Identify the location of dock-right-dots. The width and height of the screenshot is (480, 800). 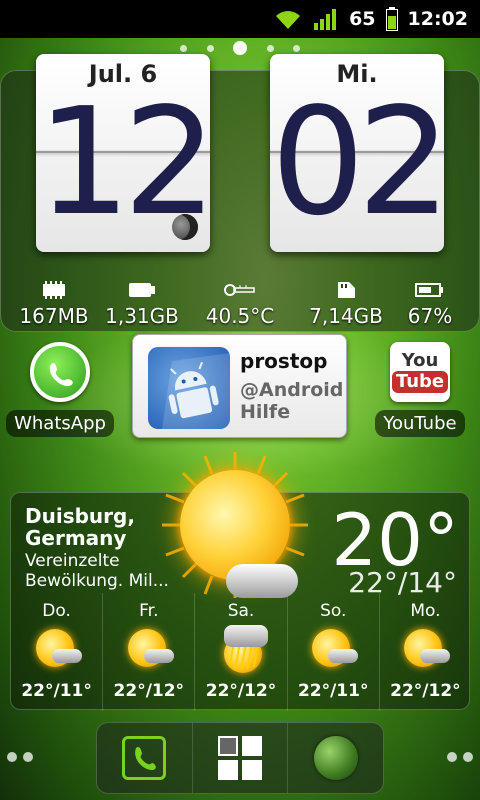
(460, 757).